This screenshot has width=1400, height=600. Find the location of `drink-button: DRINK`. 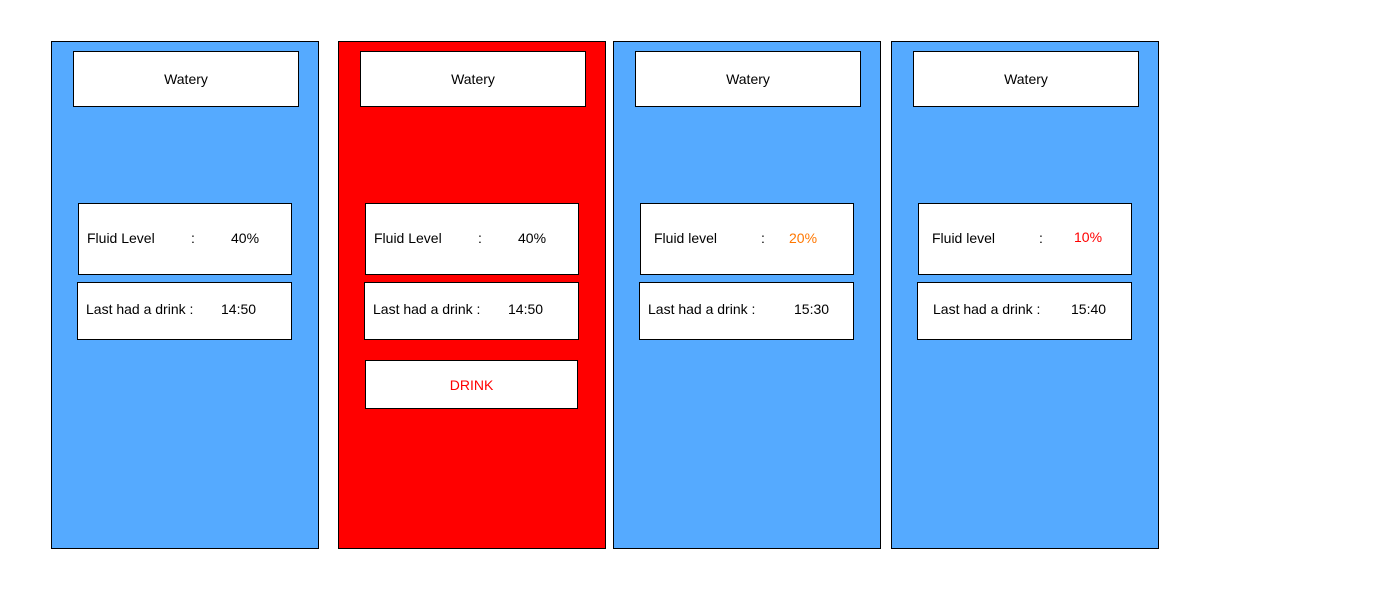

drink-button: DRINK is located at coordinates (471, 384).